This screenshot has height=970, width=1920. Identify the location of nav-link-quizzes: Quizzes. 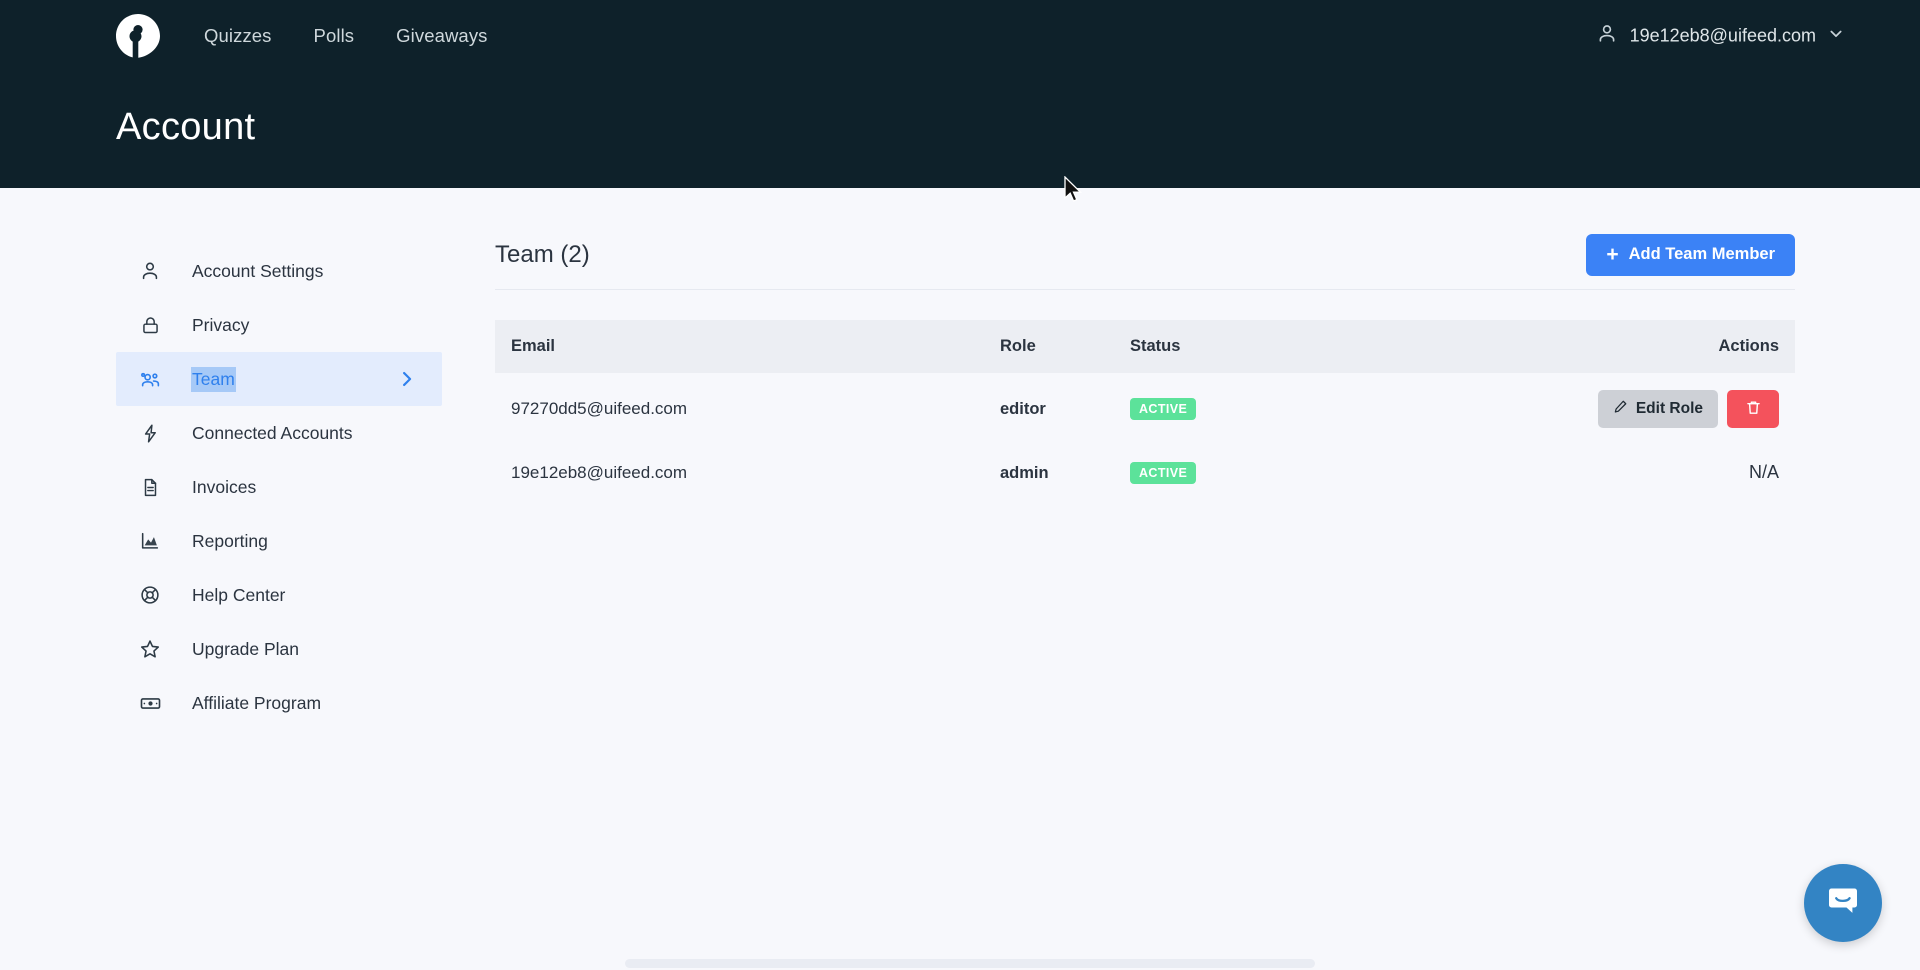
(238, 36).